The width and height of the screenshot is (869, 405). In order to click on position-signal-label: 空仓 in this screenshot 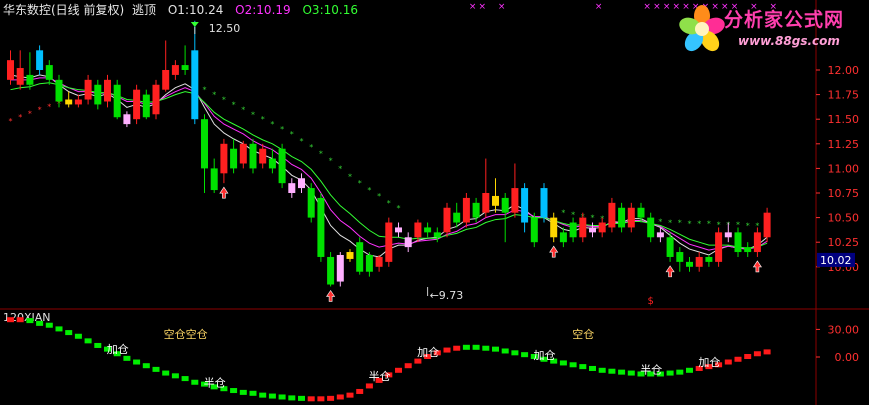, I will do `click(583, 334)`.